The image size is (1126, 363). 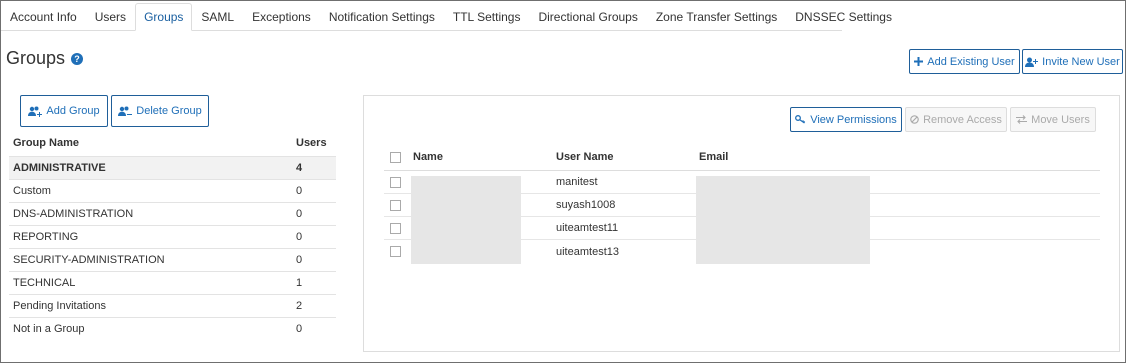 What do you see at coordinates (299, 168) in the screenshot?
I see `group-user-count: 4` at bounding box center [299, 168].